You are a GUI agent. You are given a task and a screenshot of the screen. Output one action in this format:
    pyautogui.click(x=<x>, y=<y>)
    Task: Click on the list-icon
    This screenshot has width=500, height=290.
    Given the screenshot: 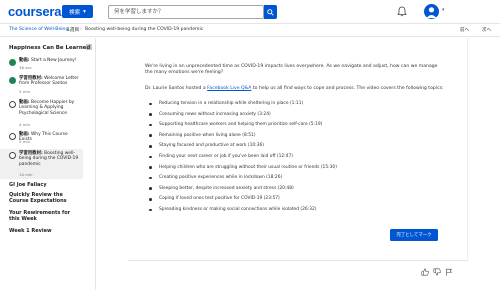 What is the action you would take?
    pyautogui.click(x=89, y=47)
    